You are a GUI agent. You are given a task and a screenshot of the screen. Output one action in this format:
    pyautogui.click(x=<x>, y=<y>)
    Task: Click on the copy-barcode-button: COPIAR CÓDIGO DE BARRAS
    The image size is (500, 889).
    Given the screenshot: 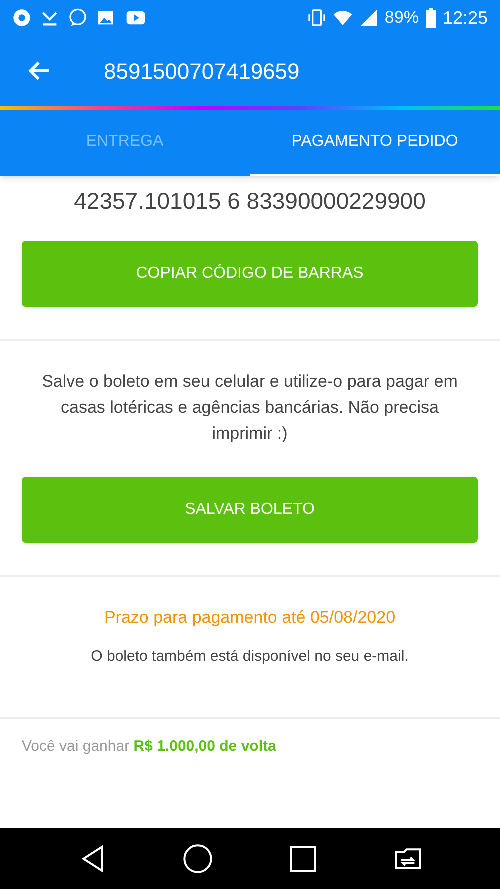 What is the action you would take?
    pyautogui.click(x=250, y=273)
    